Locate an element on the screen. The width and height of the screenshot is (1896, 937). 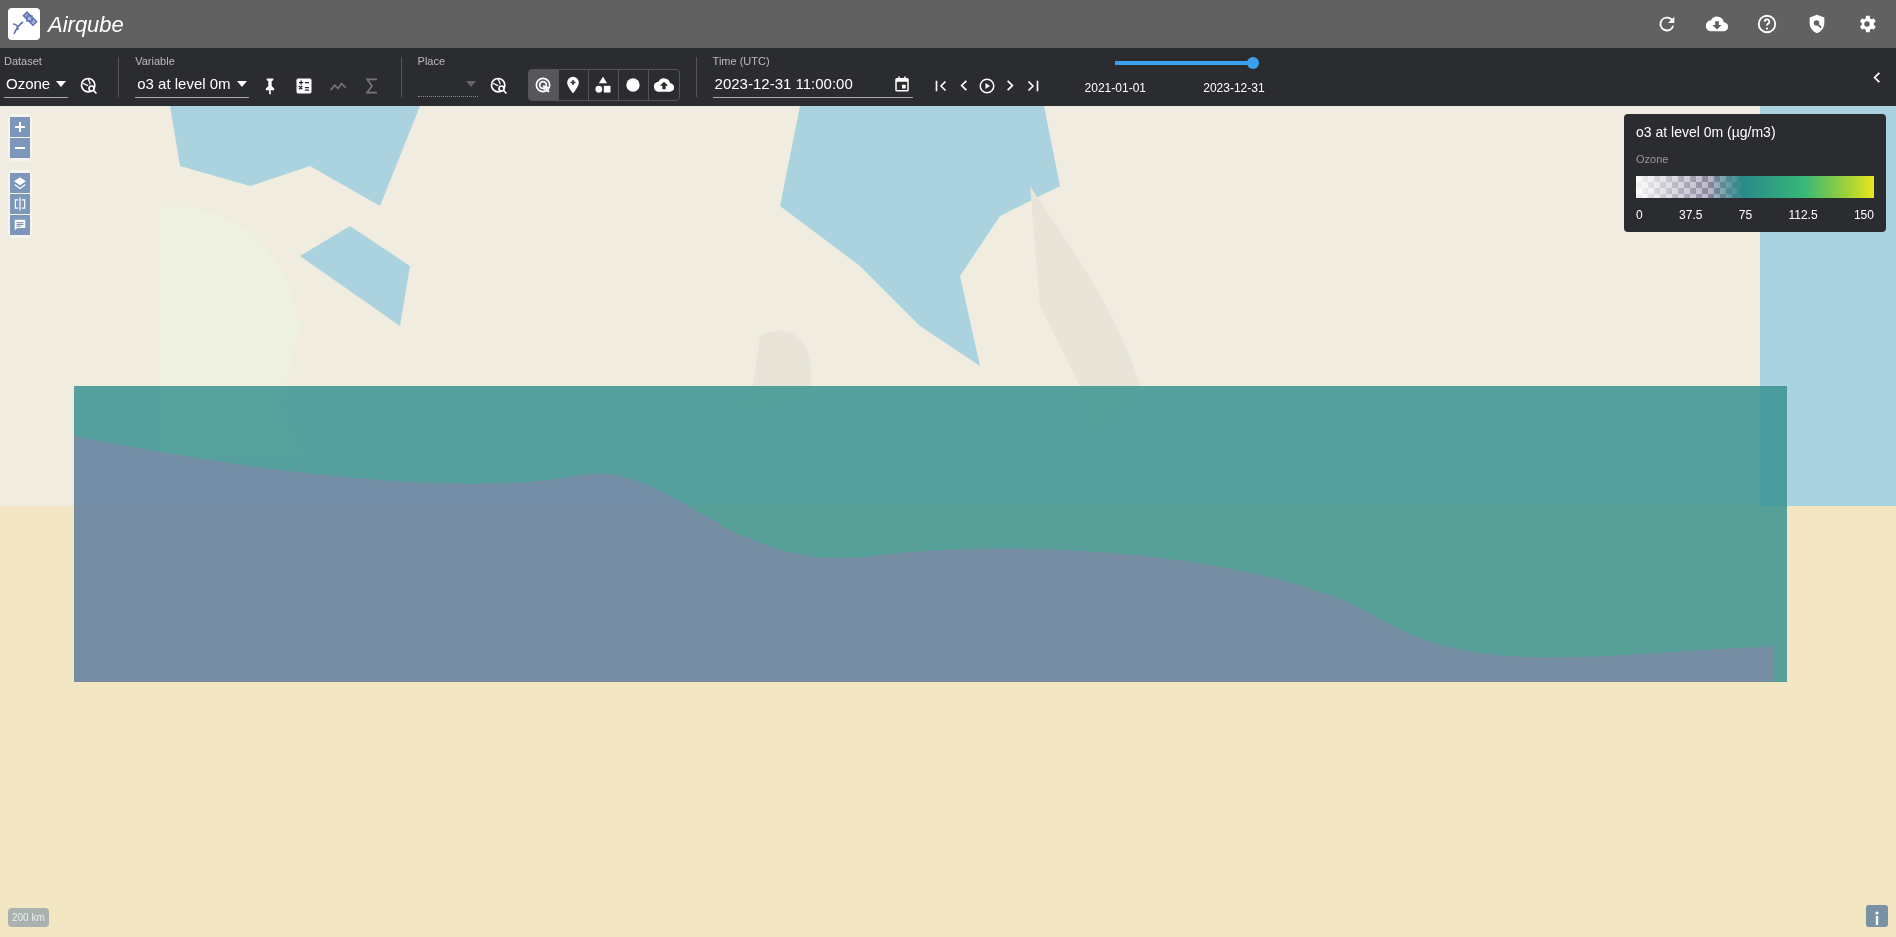
time-label: Time (UTC) is located at coordinates (741, 61).